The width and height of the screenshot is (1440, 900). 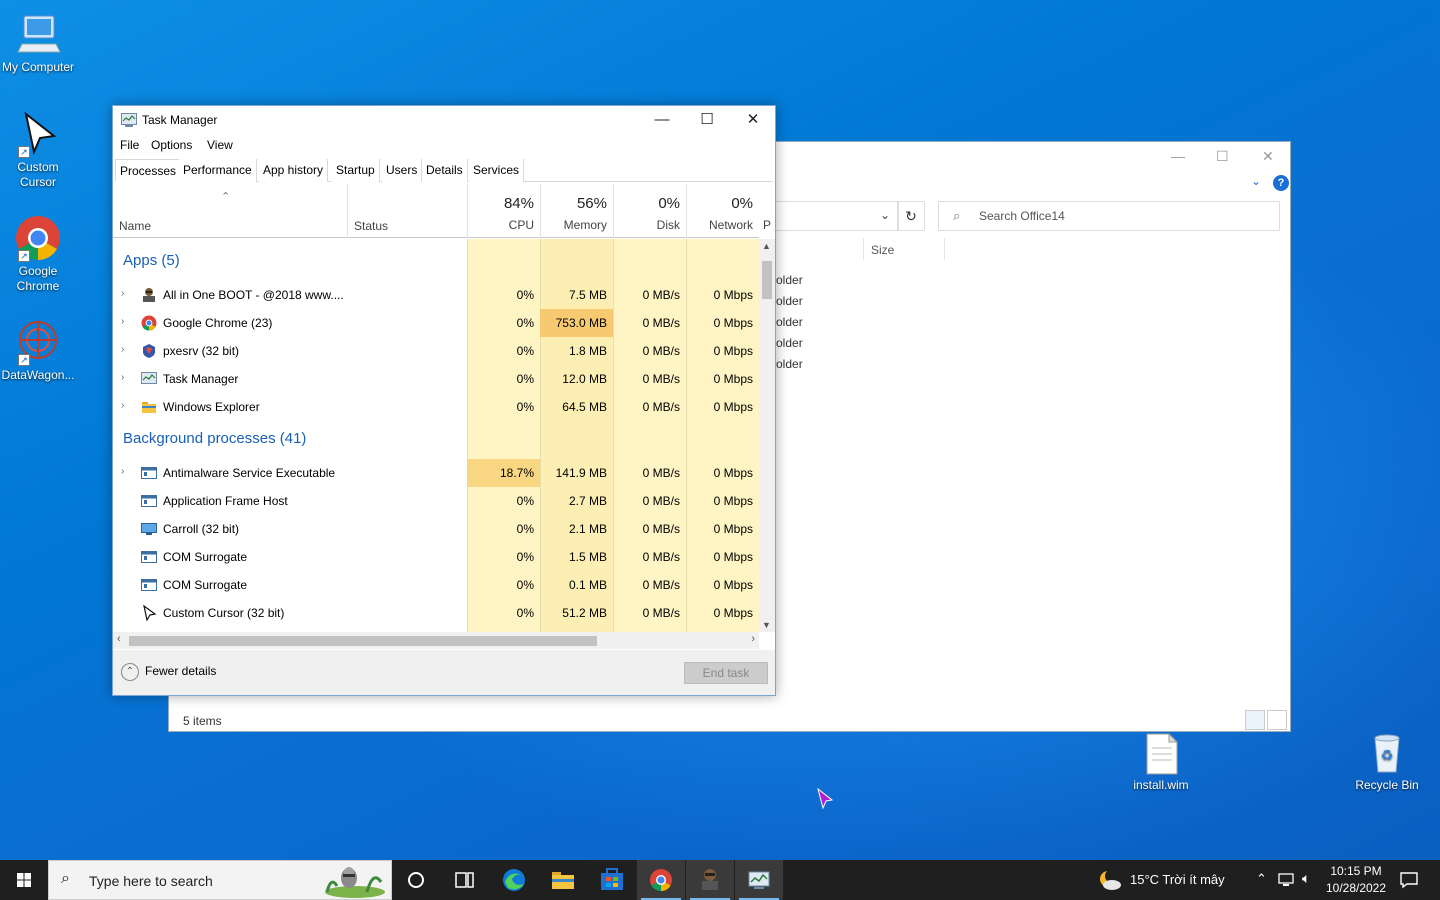 I want to click on vertical-scrollbar: ▲ ▼, so click(x=767, y=435).